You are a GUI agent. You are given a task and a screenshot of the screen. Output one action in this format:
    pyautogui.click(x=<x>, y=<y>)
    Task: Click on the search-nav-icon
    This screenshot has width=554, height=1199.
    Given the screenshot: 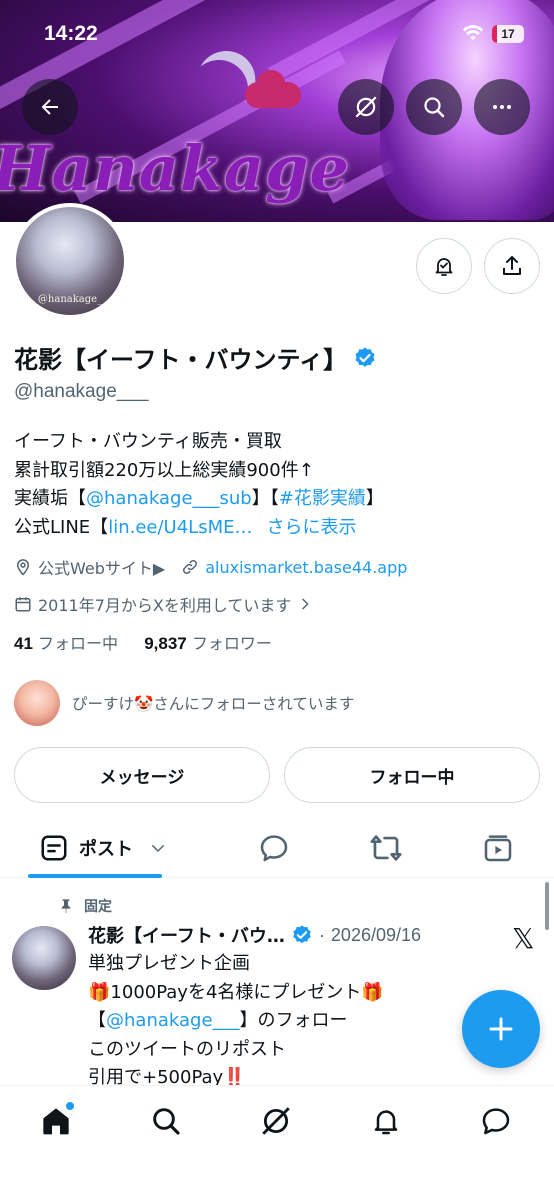 What is the action you would take?
    pyautogui.click(x=166, y=1121)
    